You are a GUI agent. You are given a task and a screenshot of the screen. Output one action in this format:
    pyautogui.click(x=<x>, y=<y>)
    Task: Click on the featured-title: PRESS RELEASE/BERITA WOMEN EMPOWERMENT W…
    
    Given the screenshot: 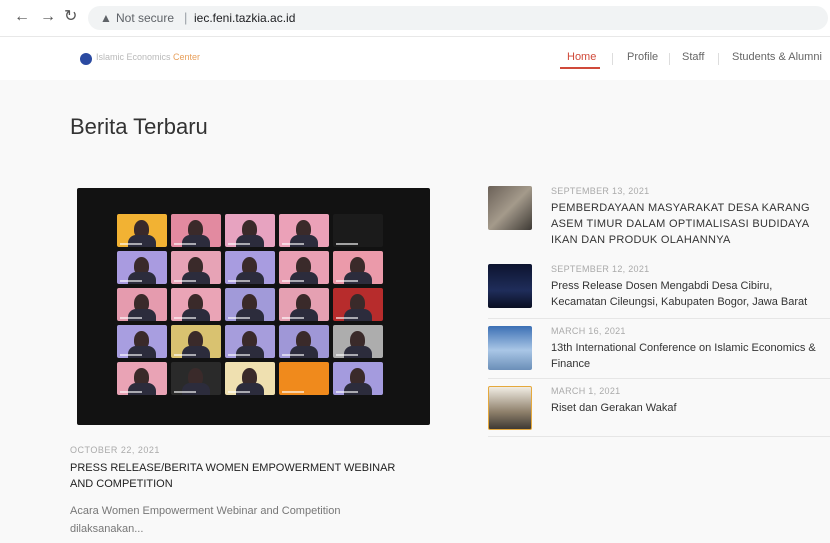 What is the action you would take?
    pyautogui.click(x=245, y=476)
    